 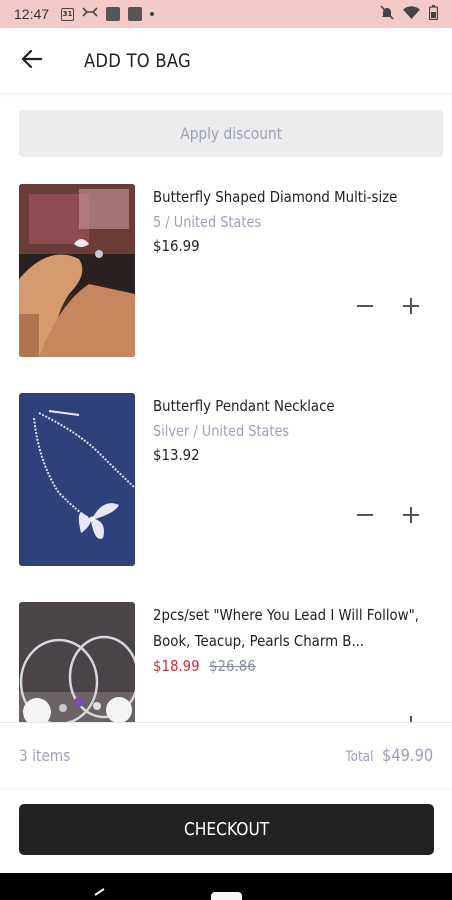 What do you see at coordinates (221, 431) in the screenshot?
I see `item-variant: Silver / United States` at bounding box center [221, 431].